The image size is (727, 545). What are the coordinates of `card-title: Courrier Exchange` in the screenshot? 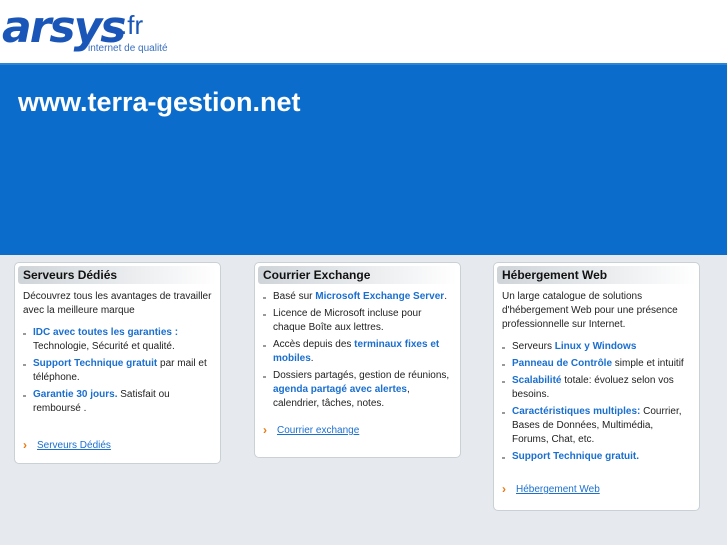 It's located at (357, 275).